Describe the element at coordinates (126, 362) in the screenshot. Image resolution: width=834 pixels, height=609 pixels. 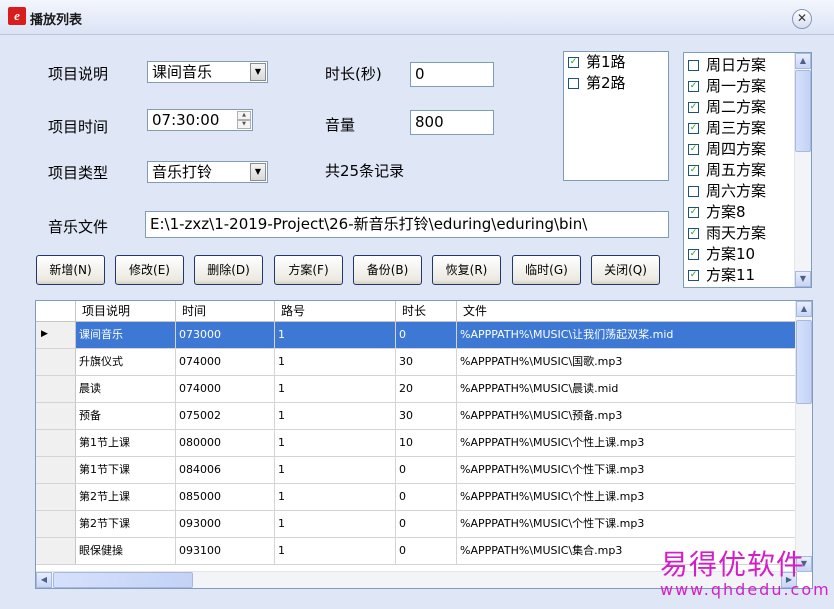
I see `table-cell: 升旗仪式` at that location.